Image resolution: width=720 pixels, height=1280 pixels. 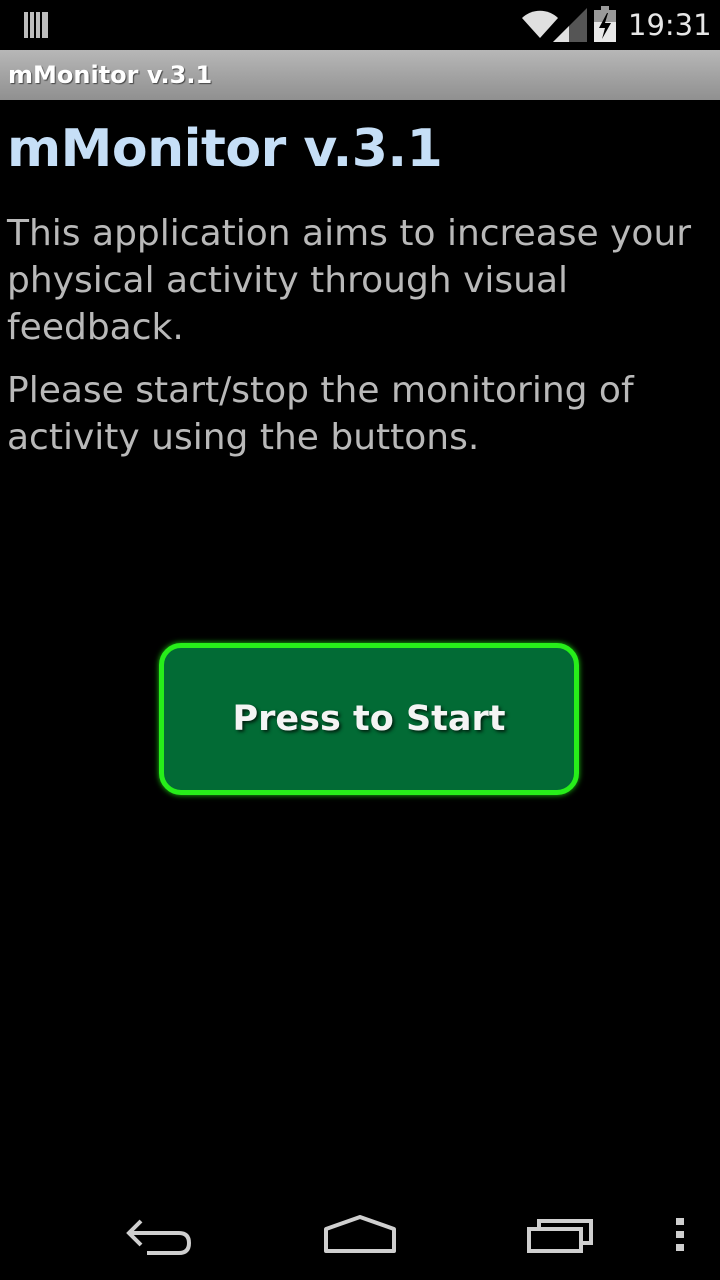 I want to click on recent-apps-button, so click(x=560, y=1235).